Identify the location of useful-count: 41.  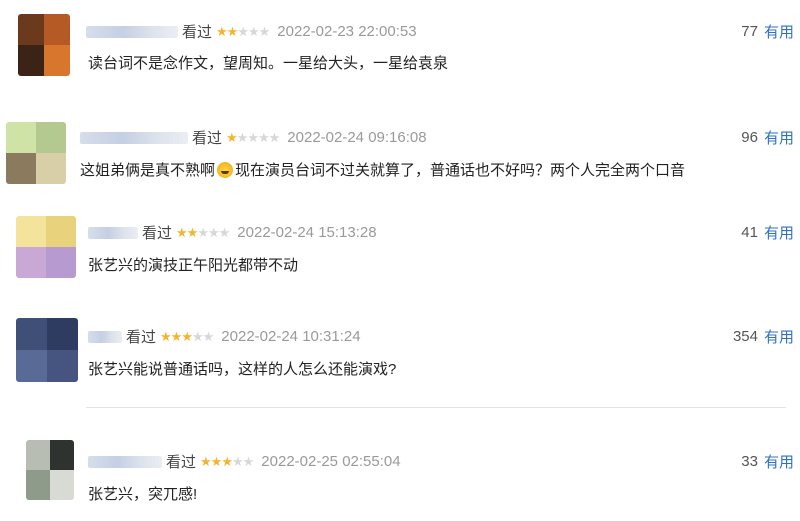
(749, 232).